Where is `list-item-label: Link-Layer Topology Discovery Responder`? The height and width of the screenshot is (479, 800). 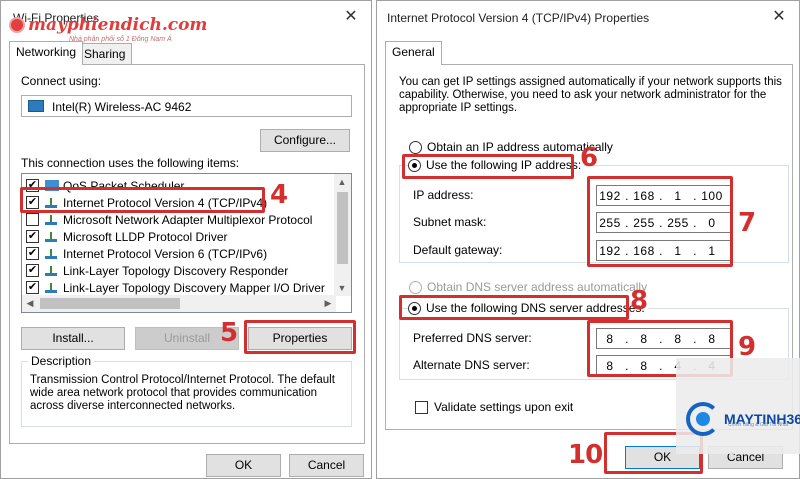 list-item-label: Link-Layer Topology Discovery Responder is located at coordinates (176, 270).